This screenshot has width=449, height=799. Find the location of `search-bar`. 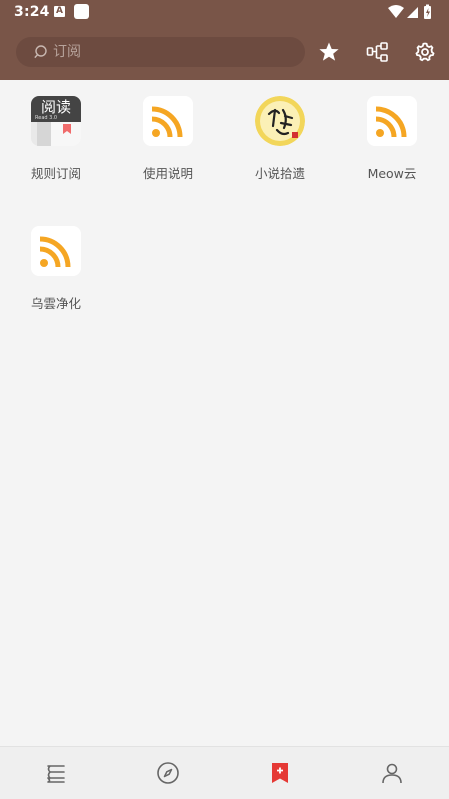

search-bar is located at coordinates (160, 52).